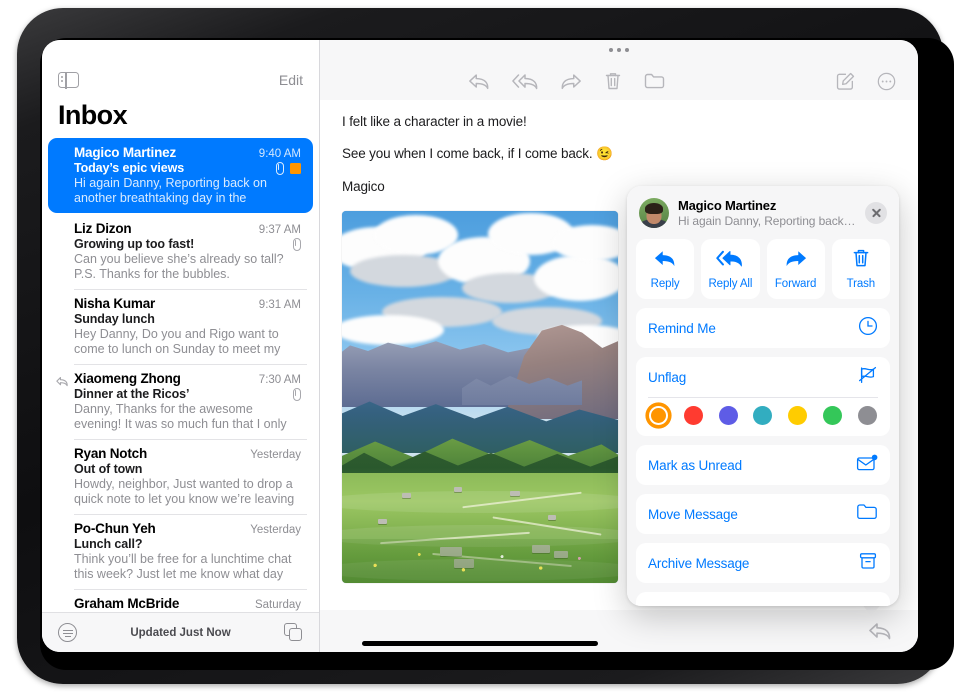 The image size is (960, 692). What do you see at coordinates (658, 415) in the screenshot?
I see `flag-color-orange` at bounding box center [658, 415].